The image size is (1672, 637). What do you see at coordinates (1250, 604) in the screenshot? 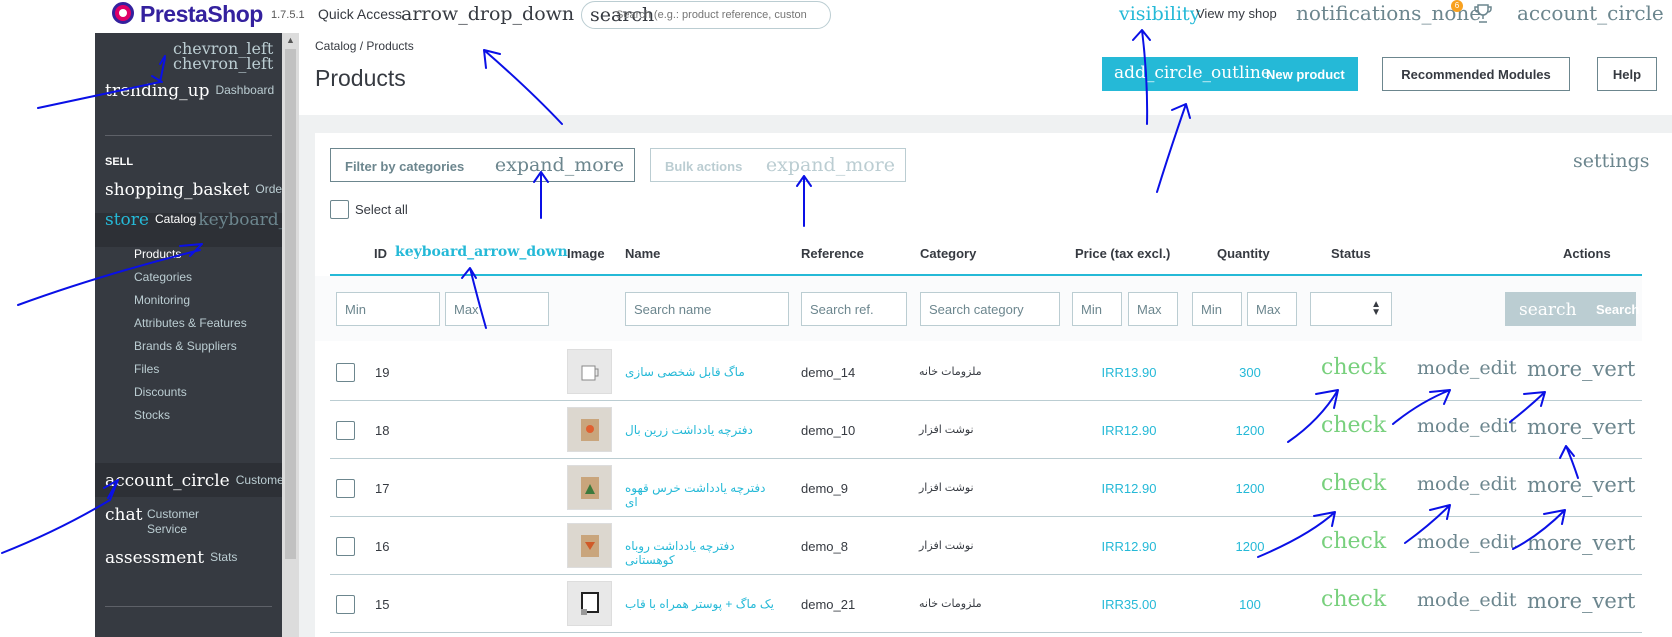
I see `product-quantity: 100` at bounding box center [1250, 604].